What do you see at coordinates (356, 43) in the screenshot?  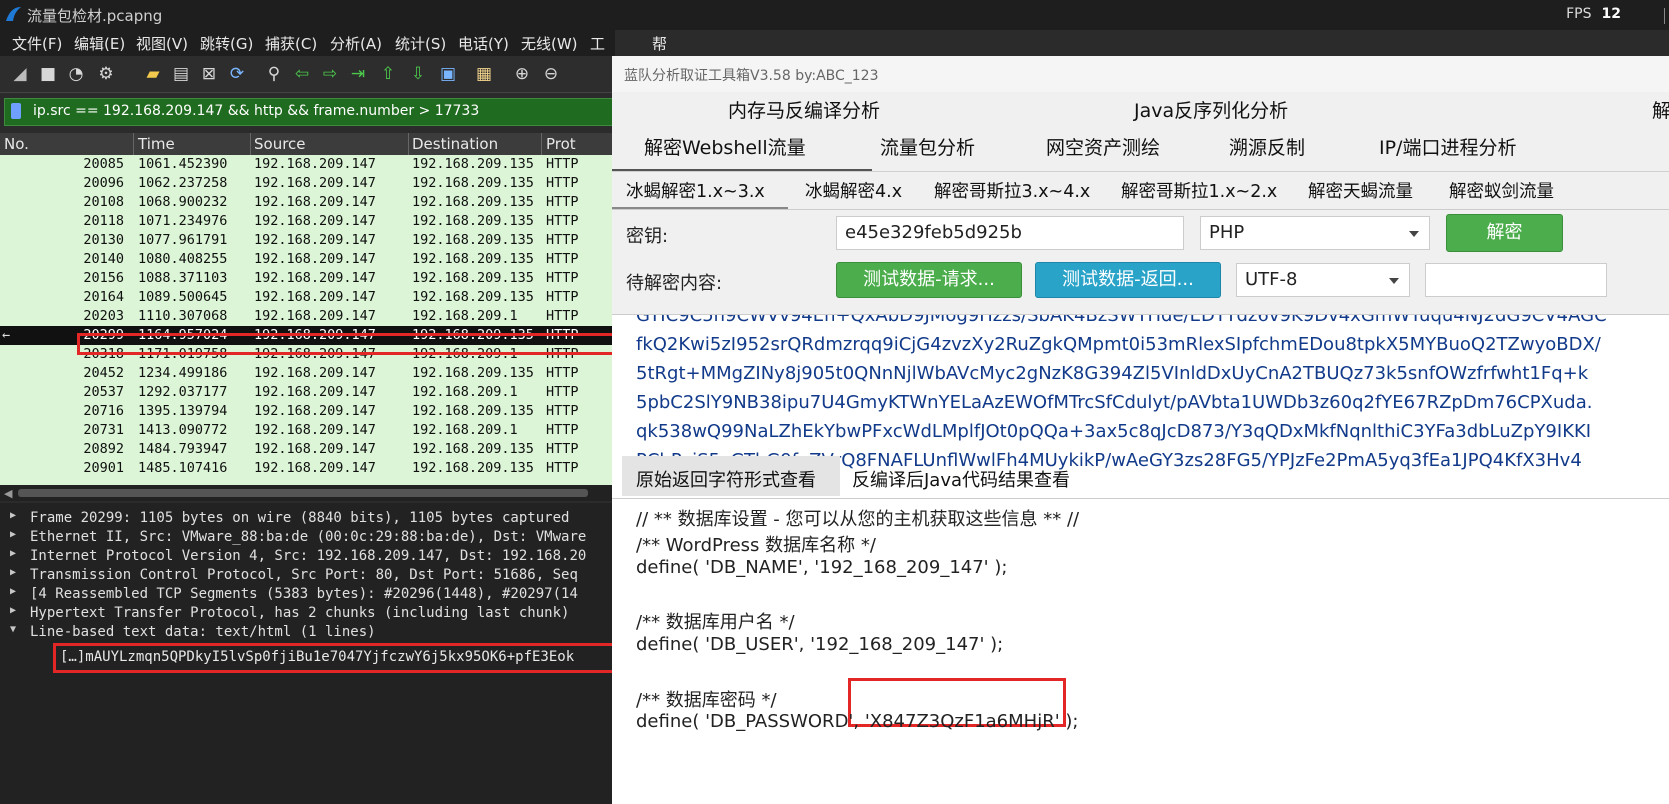 I see `menu-analyze: 分析(A)` at bounding box center [356, 43].